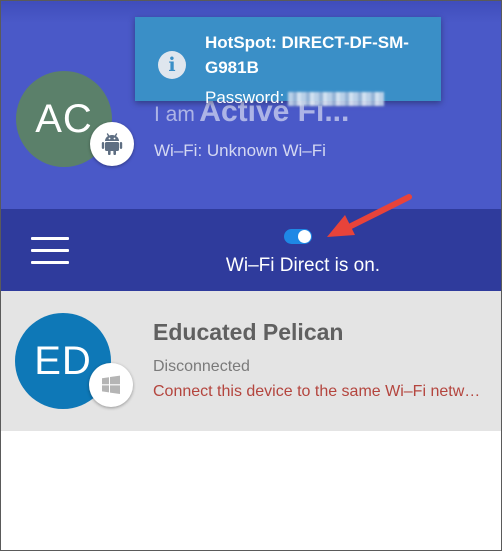 The height and width of the screenshot is (551, 502). What do you see at coordinates (336, 98) in the screenshot?
I see `password-redacted` at bounding box center [336, 98].